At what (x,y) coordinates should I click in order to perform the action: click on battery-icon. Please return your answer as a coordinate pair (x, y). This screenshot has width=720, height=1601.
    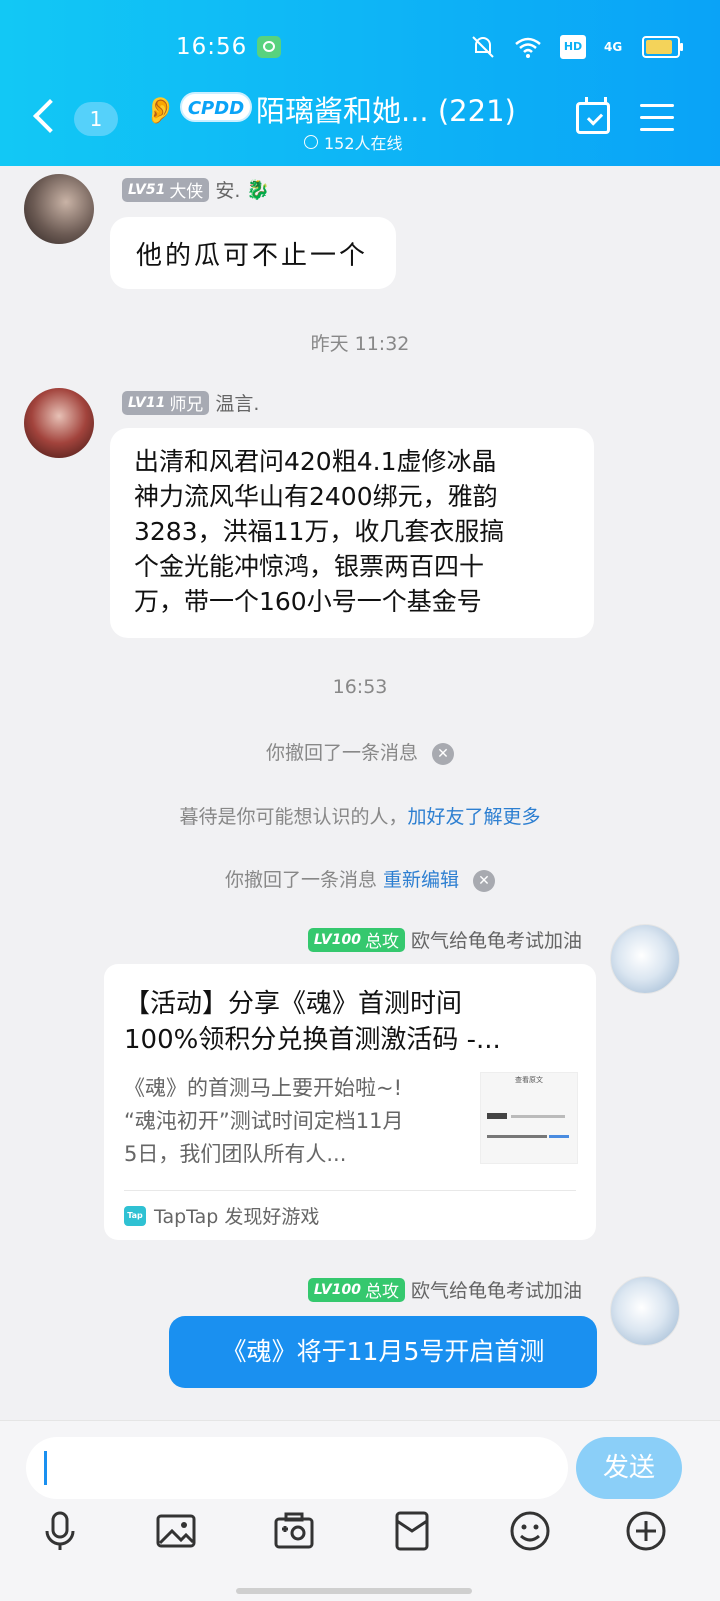
    Looking at the image, I should click on (662, 47).